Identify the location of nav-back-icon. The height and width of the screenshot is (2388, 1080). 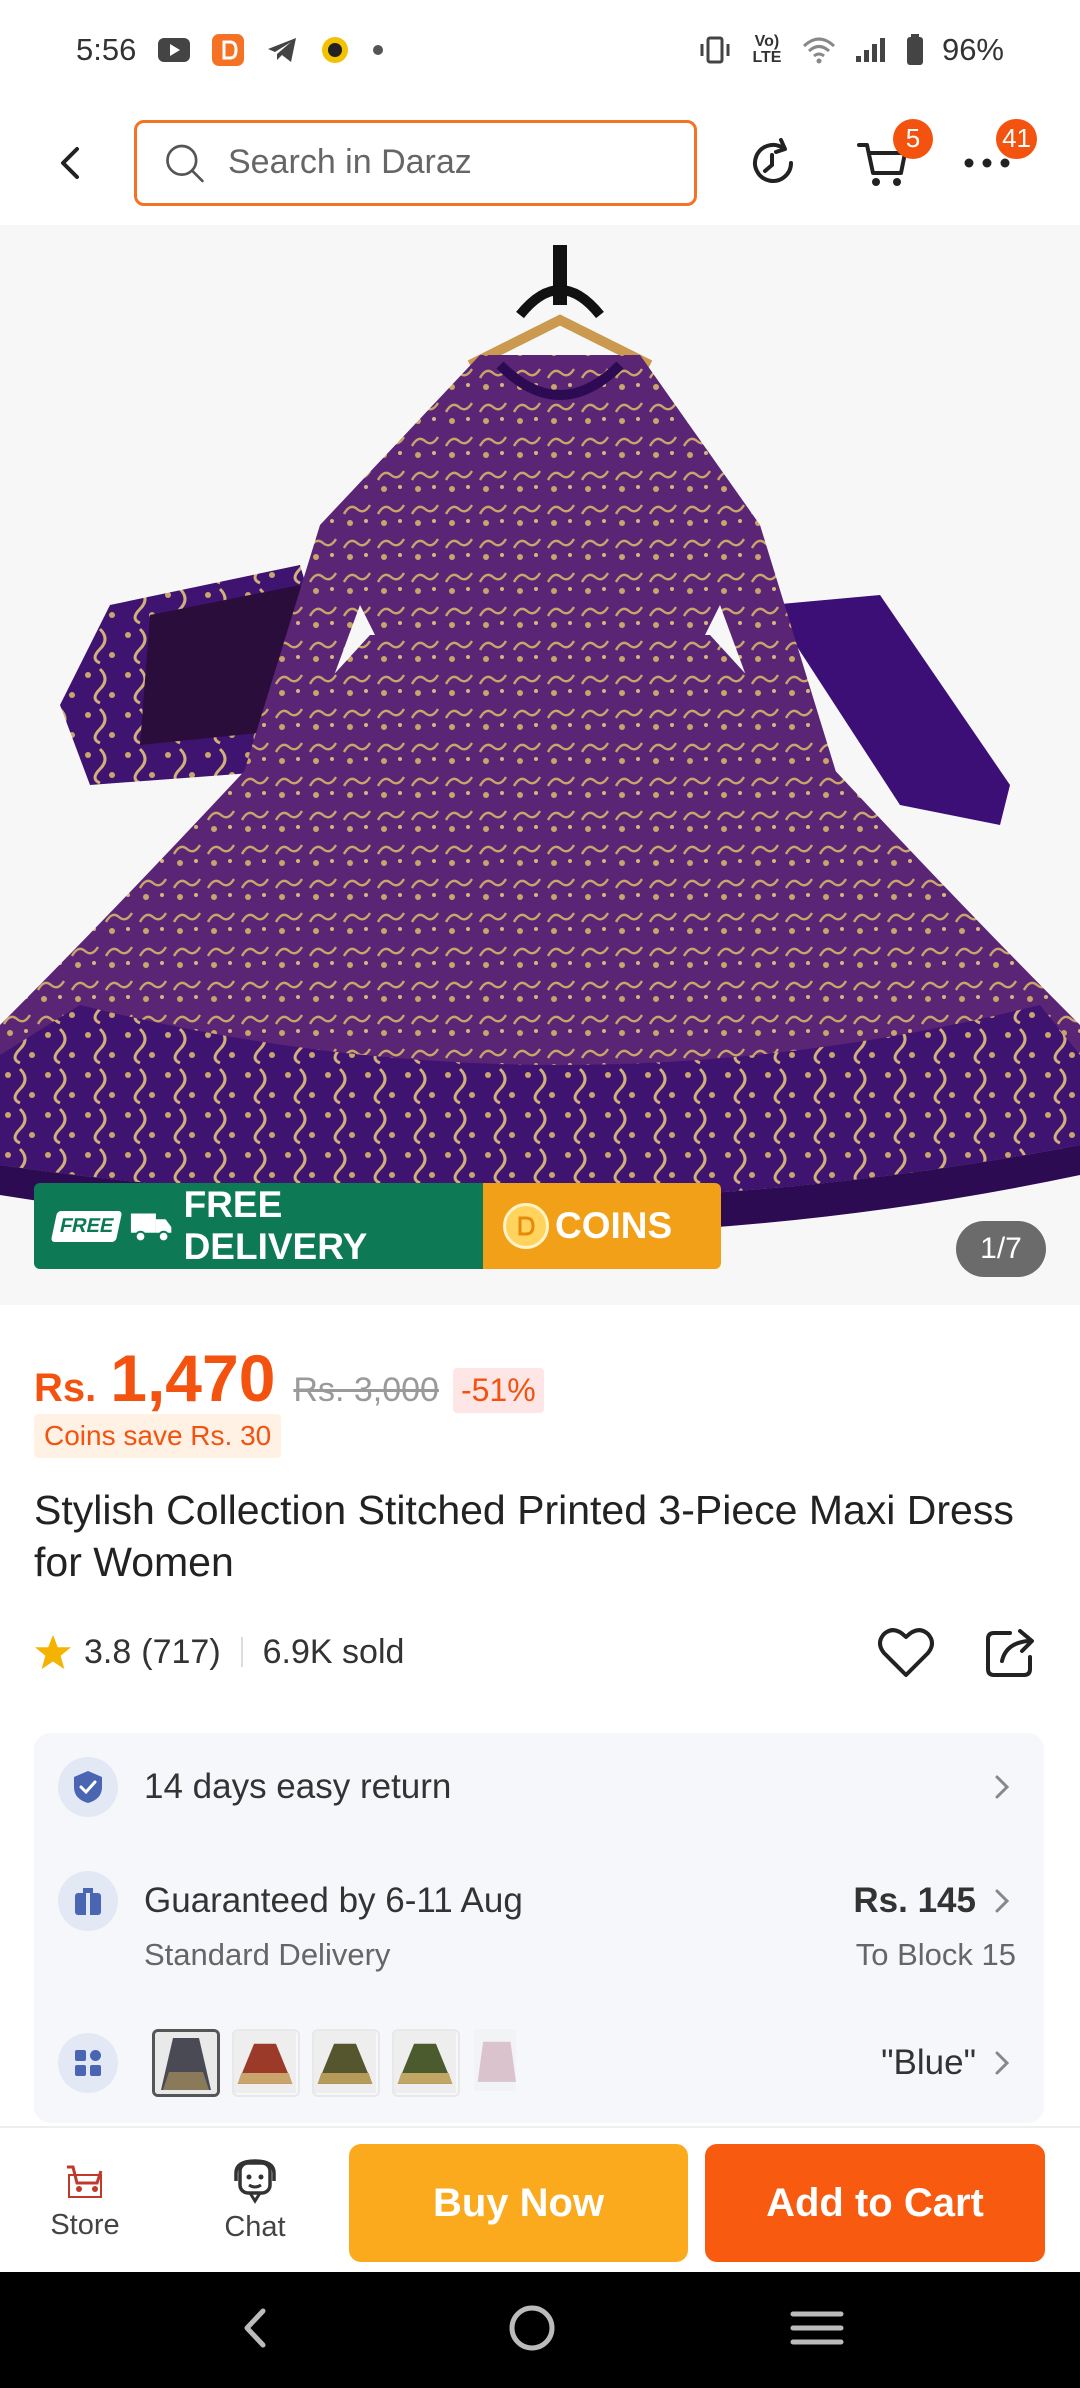
(255, 2327).